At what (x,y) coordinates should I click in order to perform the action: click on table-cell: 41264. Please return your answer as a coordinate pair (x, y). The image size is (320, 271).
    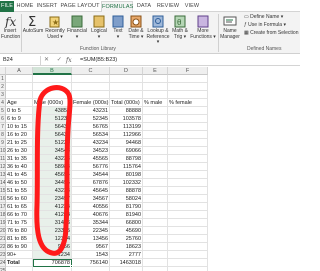
    Looking at the image, I should click on (52, 215).